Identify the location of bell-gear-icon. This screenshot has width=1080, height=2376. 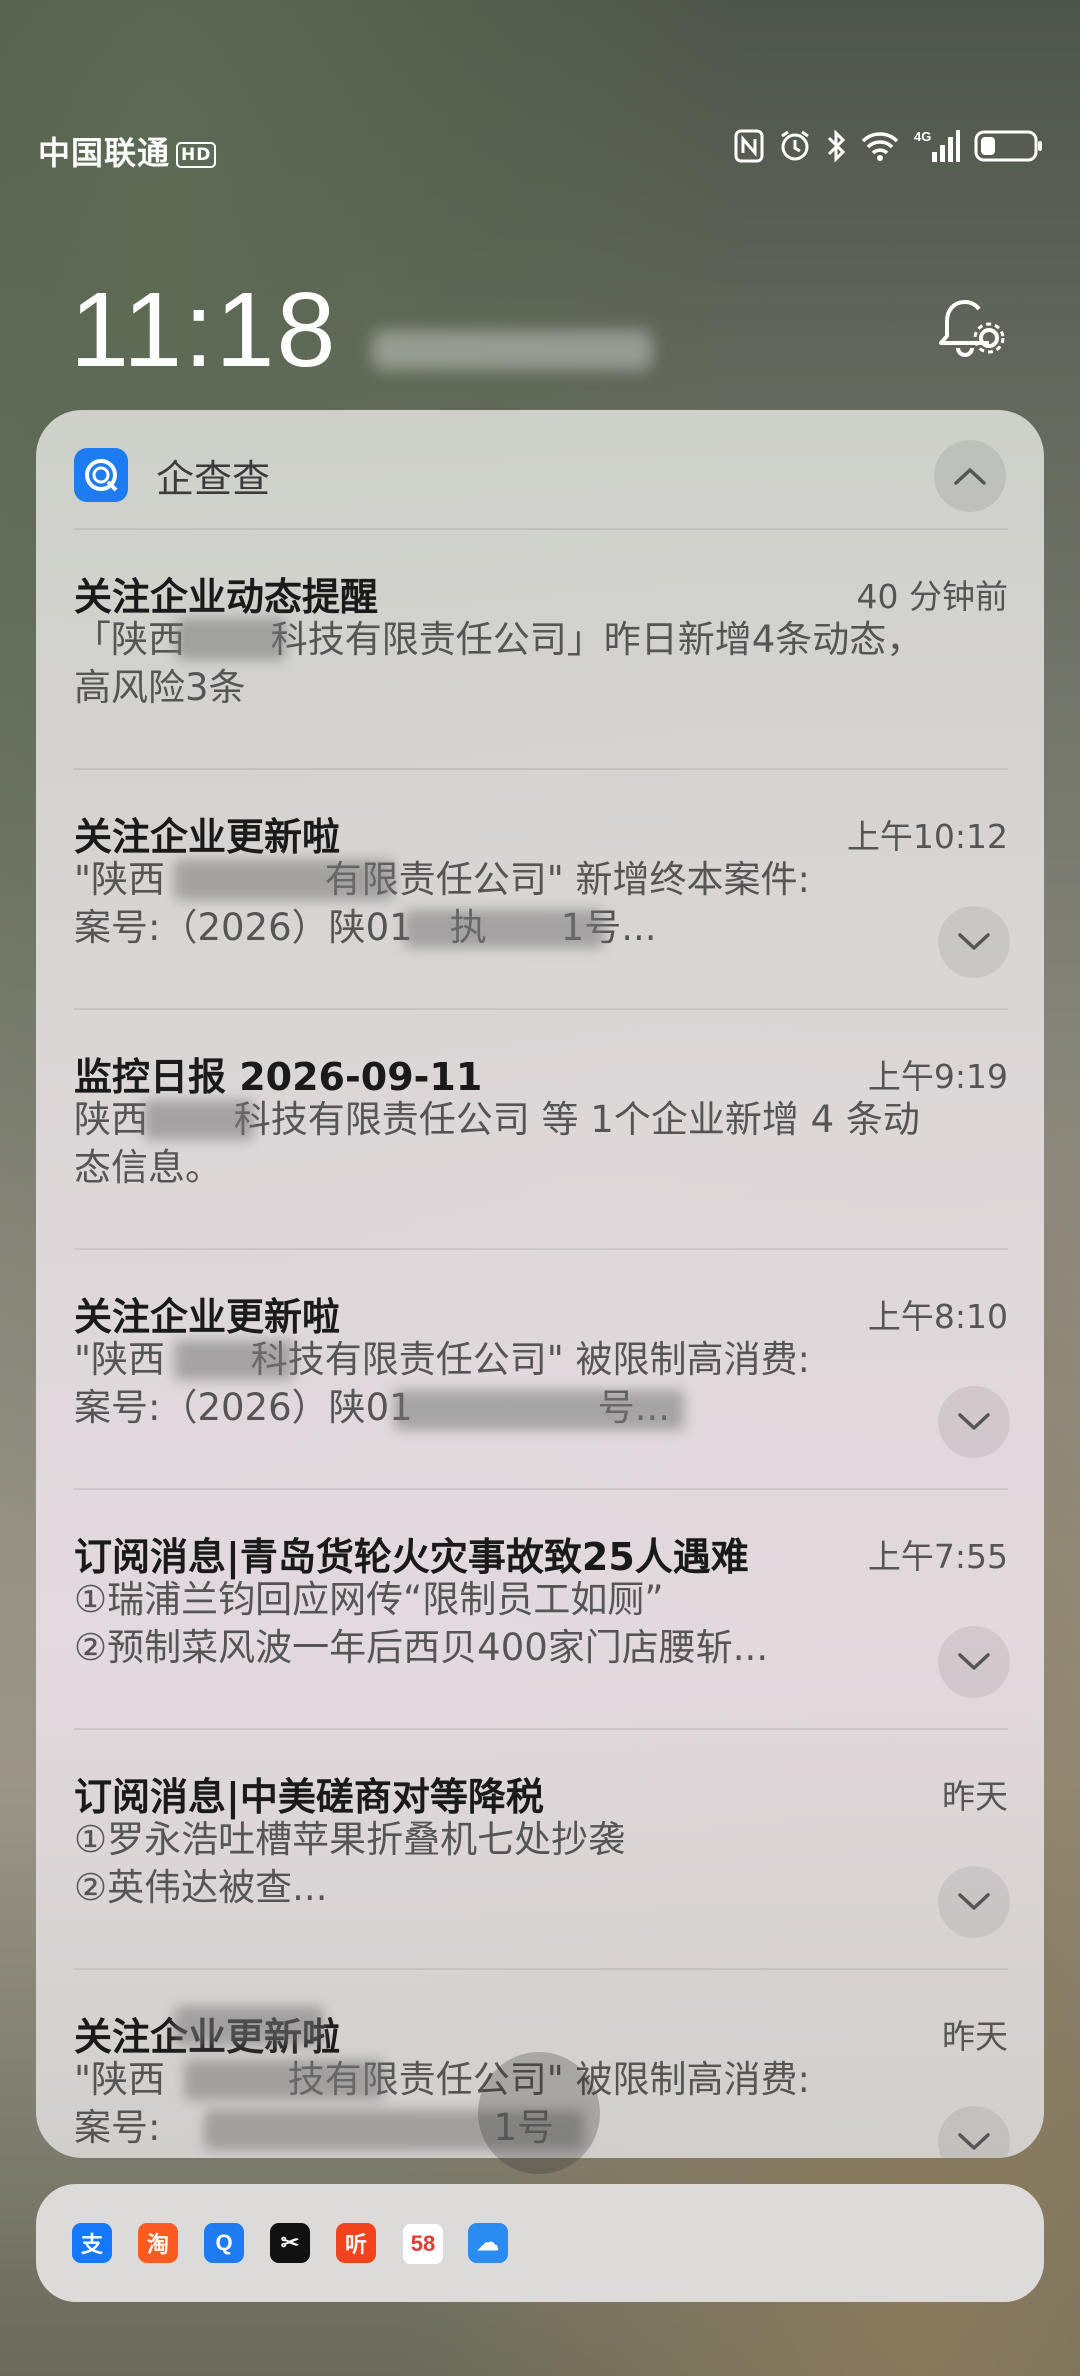
(972, 328).